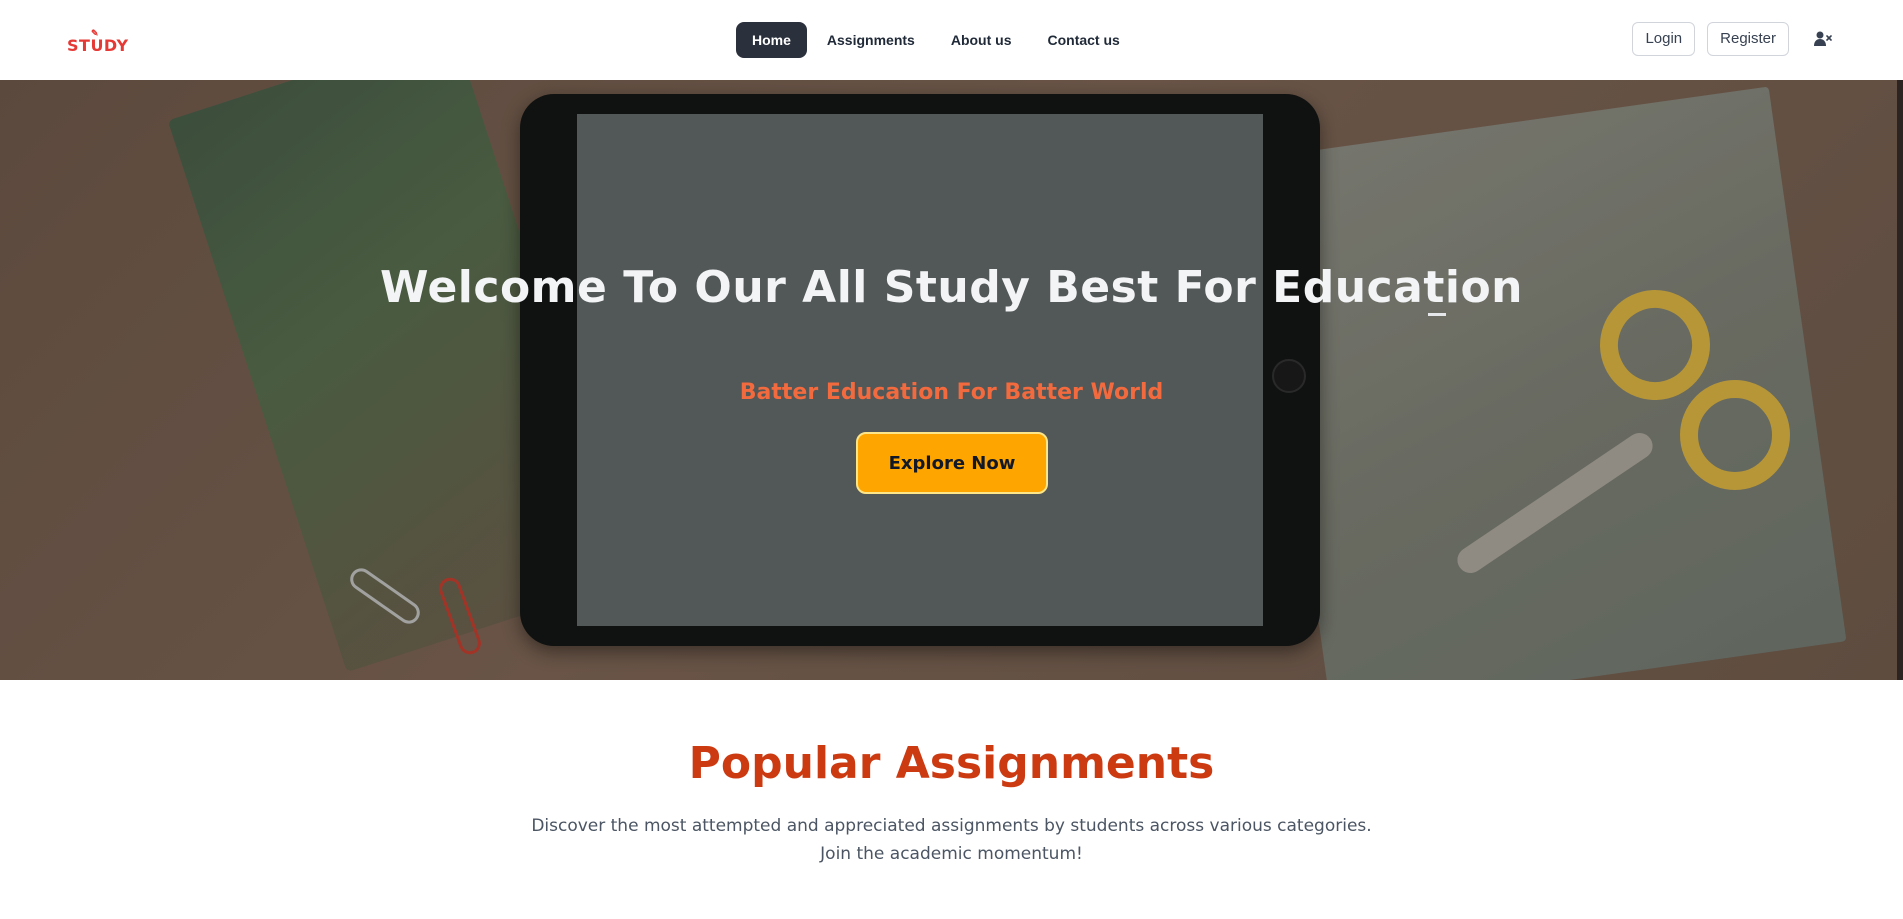 Image resolution: width=1903 pixels, height=919 pixels. What do you see at coordinates (1664, 39) in the screenshot?
I see `login-button: Login` at bounding box center [1664, 39].